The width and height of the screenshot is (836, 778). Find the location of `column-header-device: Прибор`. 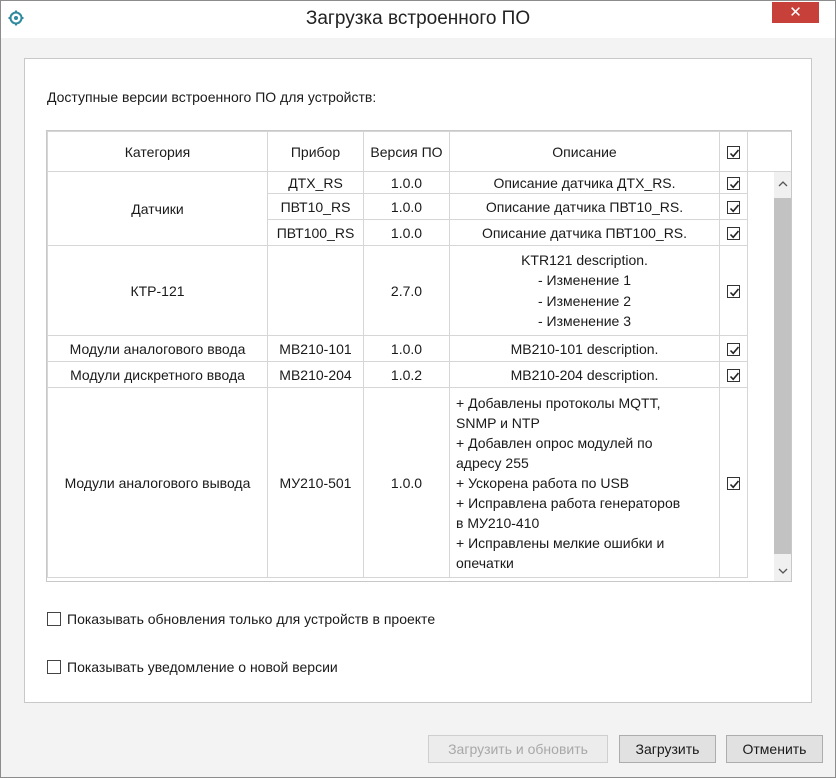

column-header-device: Прибор is located at coordinates (315, 151).